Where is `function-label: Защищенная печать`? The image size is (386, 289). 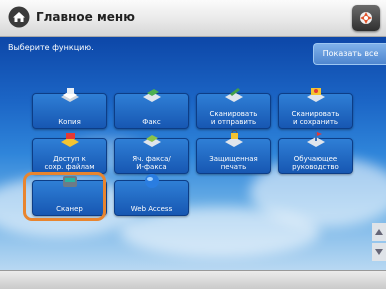 function-label: Защищенная печать is located at coordinates (233, 163).